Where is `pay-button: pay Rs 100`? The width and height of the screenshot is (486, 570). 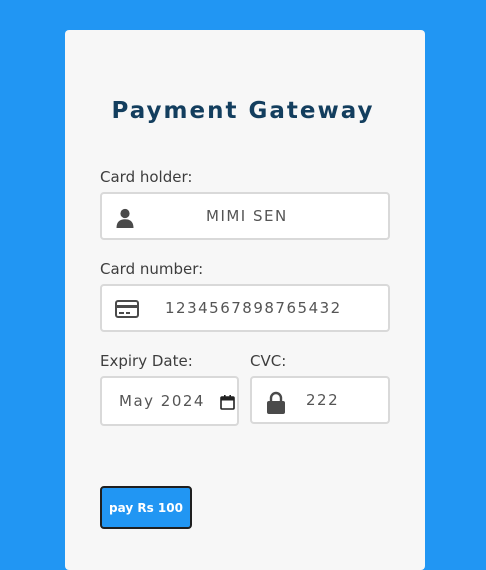 pay-button: pay Rs 100 is located at coordinates (146, 507).